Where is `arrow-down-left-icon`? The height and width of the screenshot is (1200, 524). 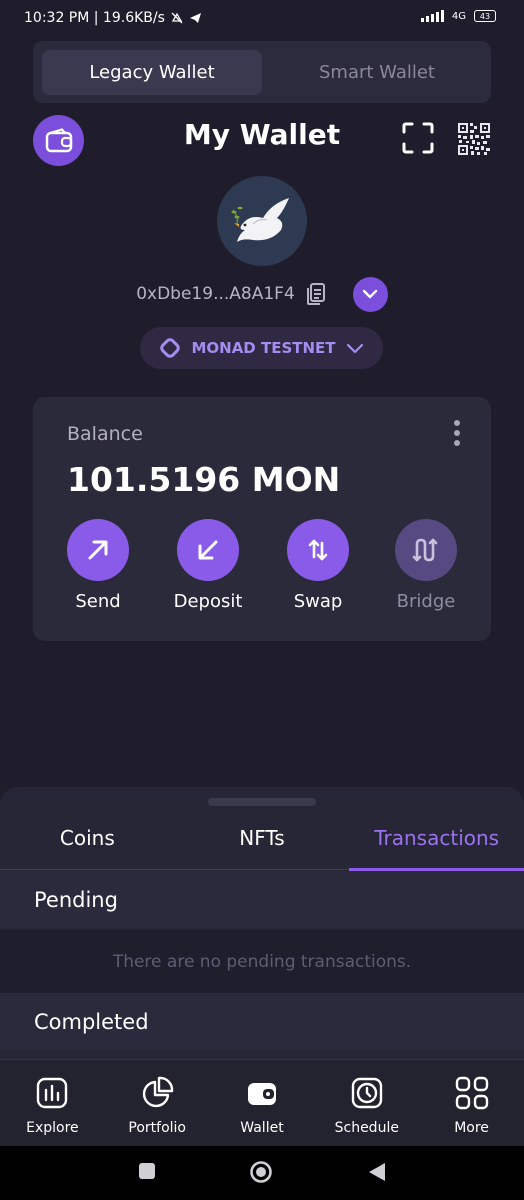
arrow-down-left-icon is located at coordinates (208, 550).